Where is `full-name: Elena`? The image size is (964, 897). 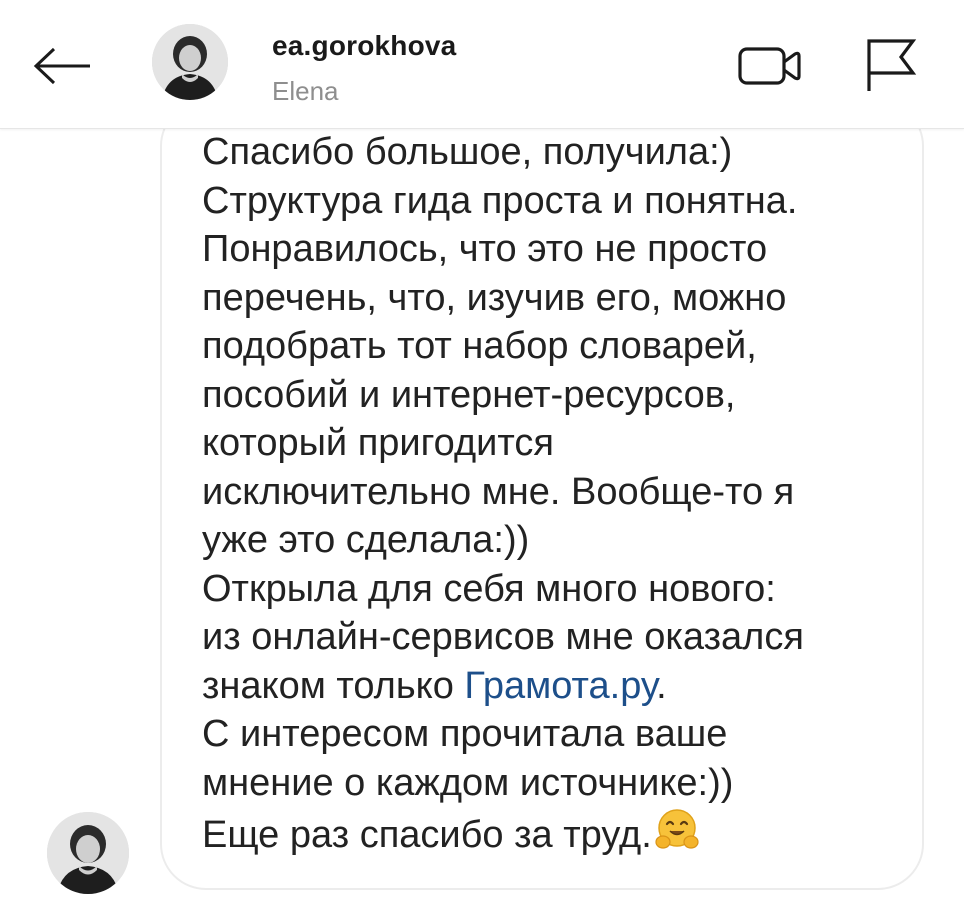
full-name: Elena is located at coordinates (305, 91).